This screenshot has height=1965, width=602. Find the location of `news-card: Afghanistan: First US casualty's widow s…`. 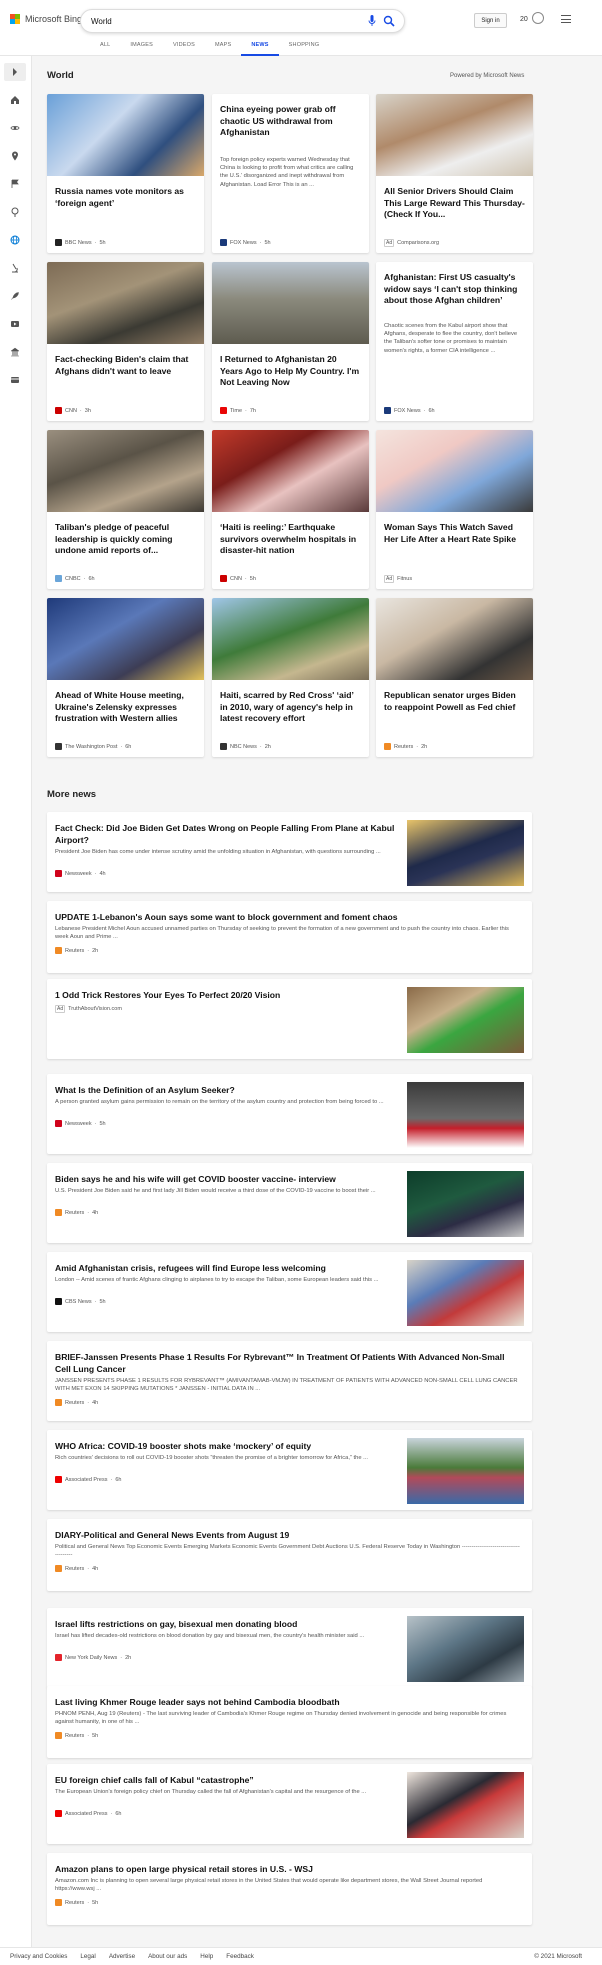

news-card: Afghanistan: First US casualty's widow s… is located at coordinates (454, 341).